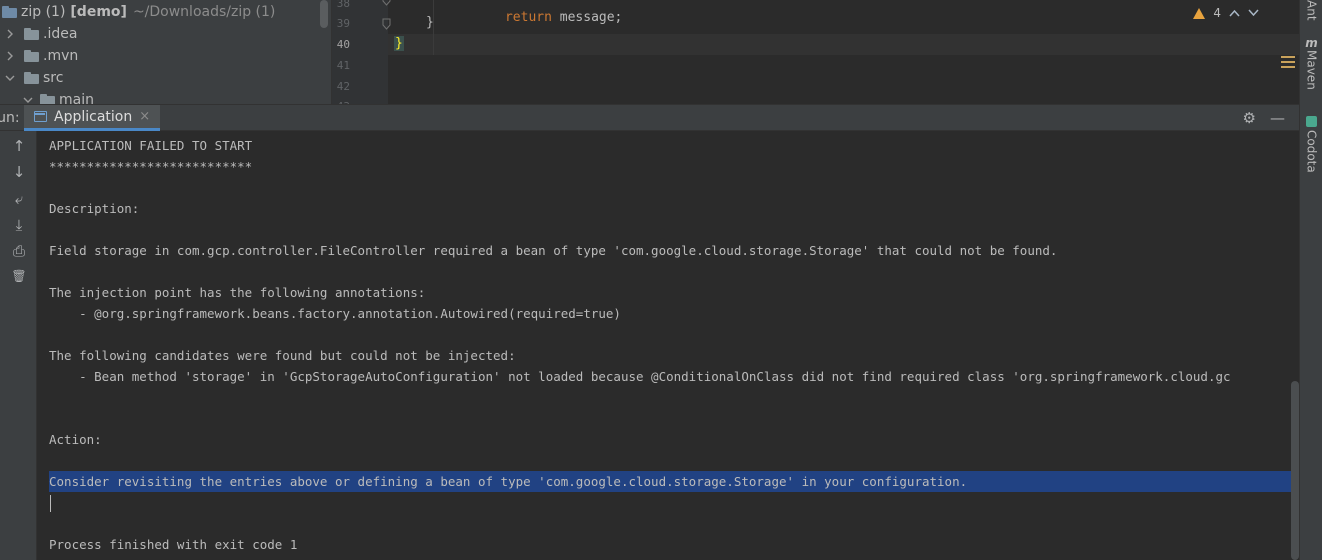  I want to click on code-text: message;, so click(587, 17).